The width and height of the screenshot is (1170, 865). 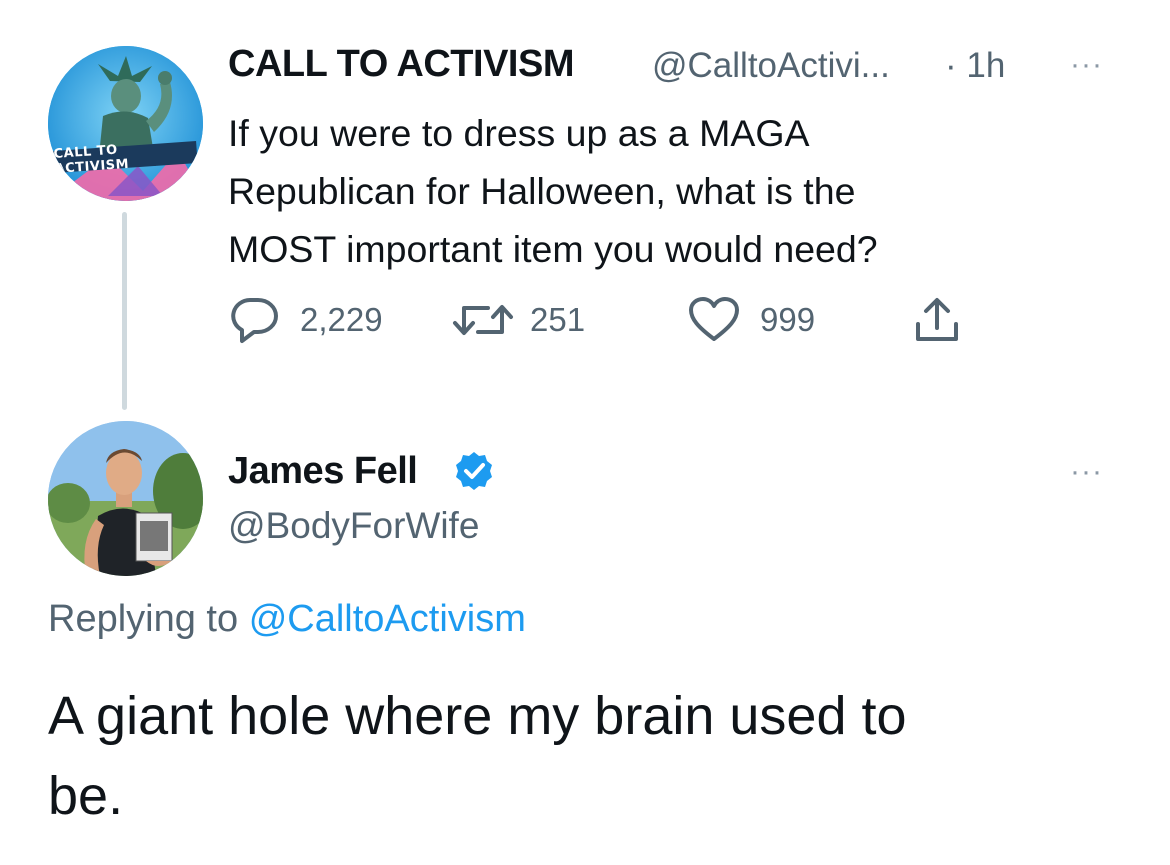 I want to click on parent-author-name: CALL TO ACTIVISM, so click(x=401, y=64).